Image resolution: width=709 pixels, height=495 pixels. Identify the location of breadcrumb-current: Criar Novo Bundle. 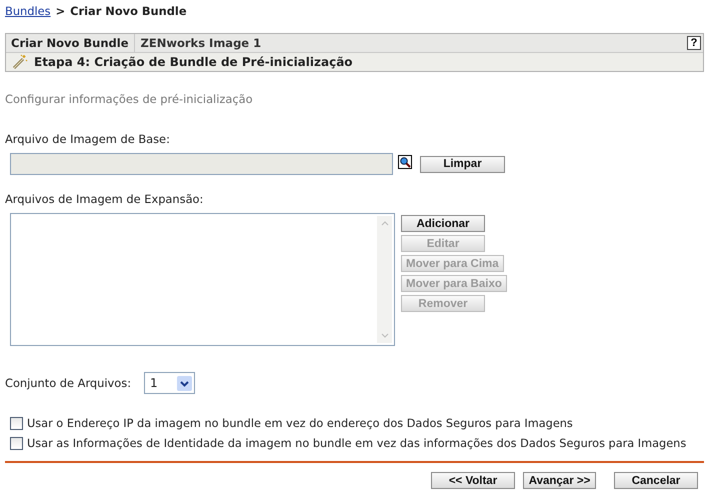
(128, 11).